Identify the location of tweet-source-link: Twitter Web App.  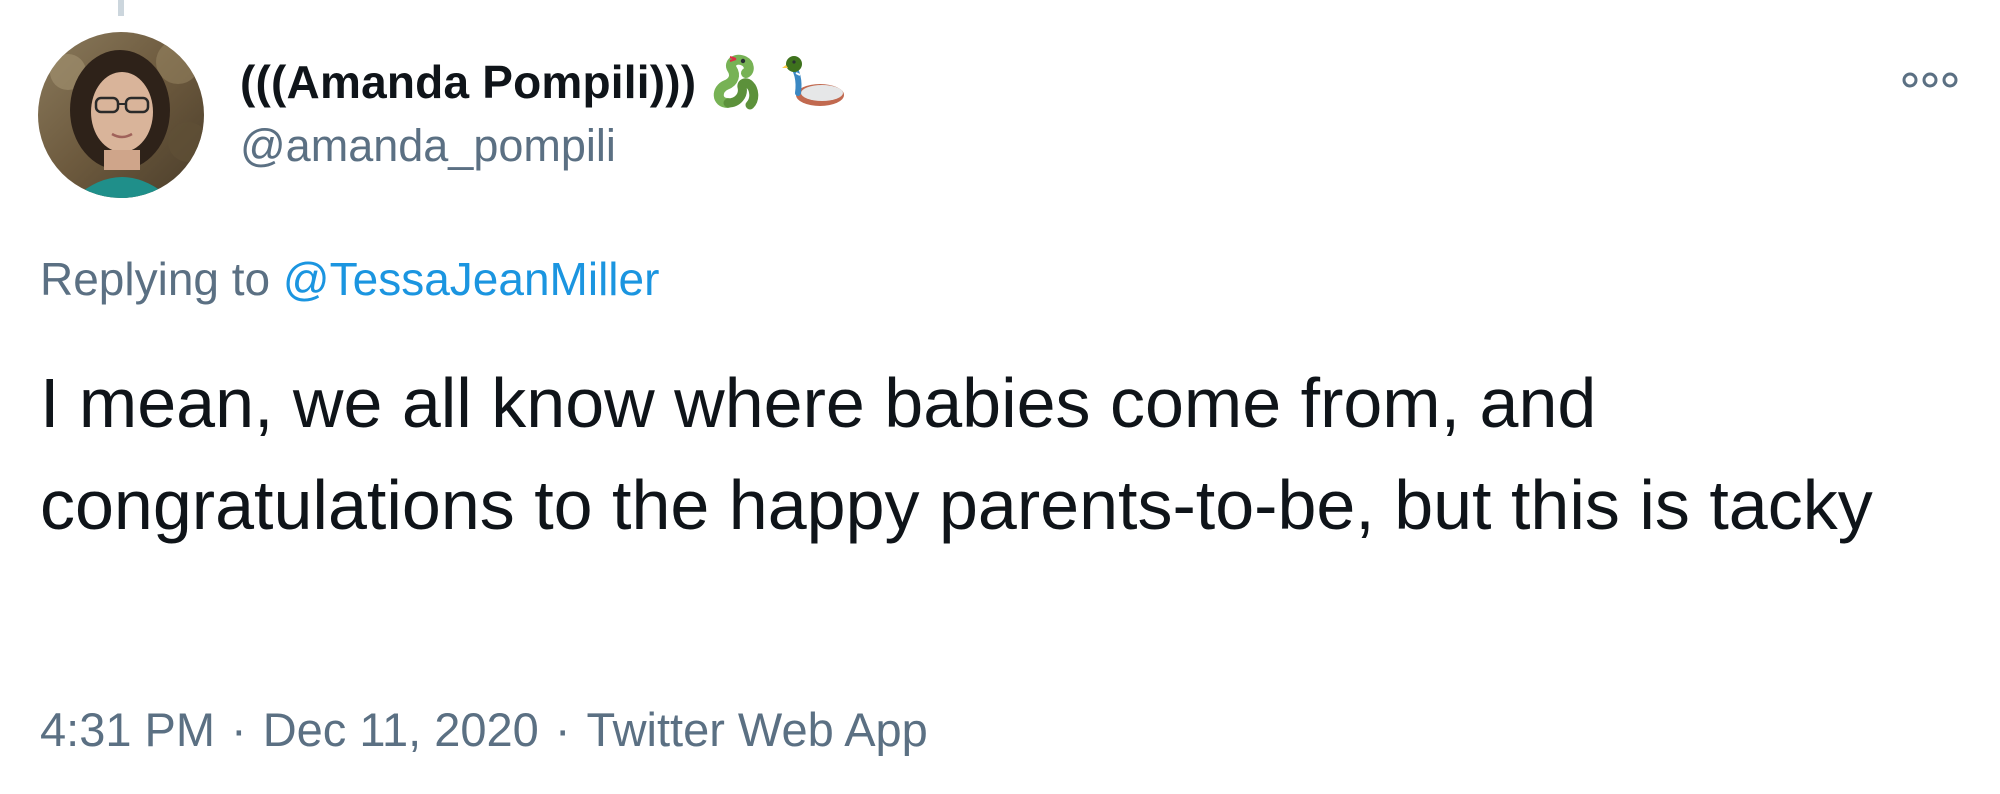
(756, 729).